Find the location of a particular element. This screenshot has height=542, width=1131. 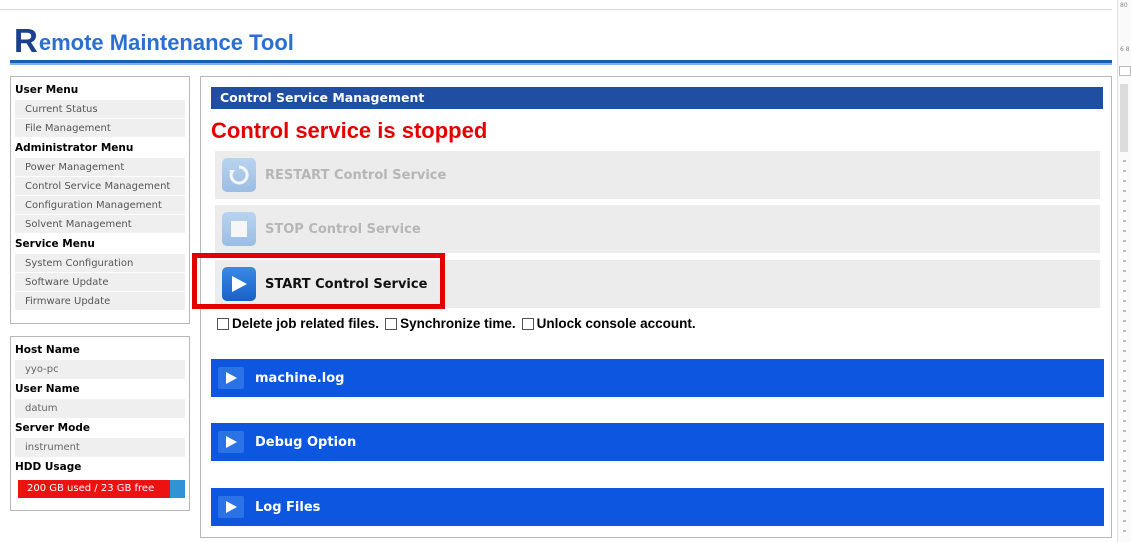

menu-section-administrator: Administrator Menu is located at coordinates (74, 148).